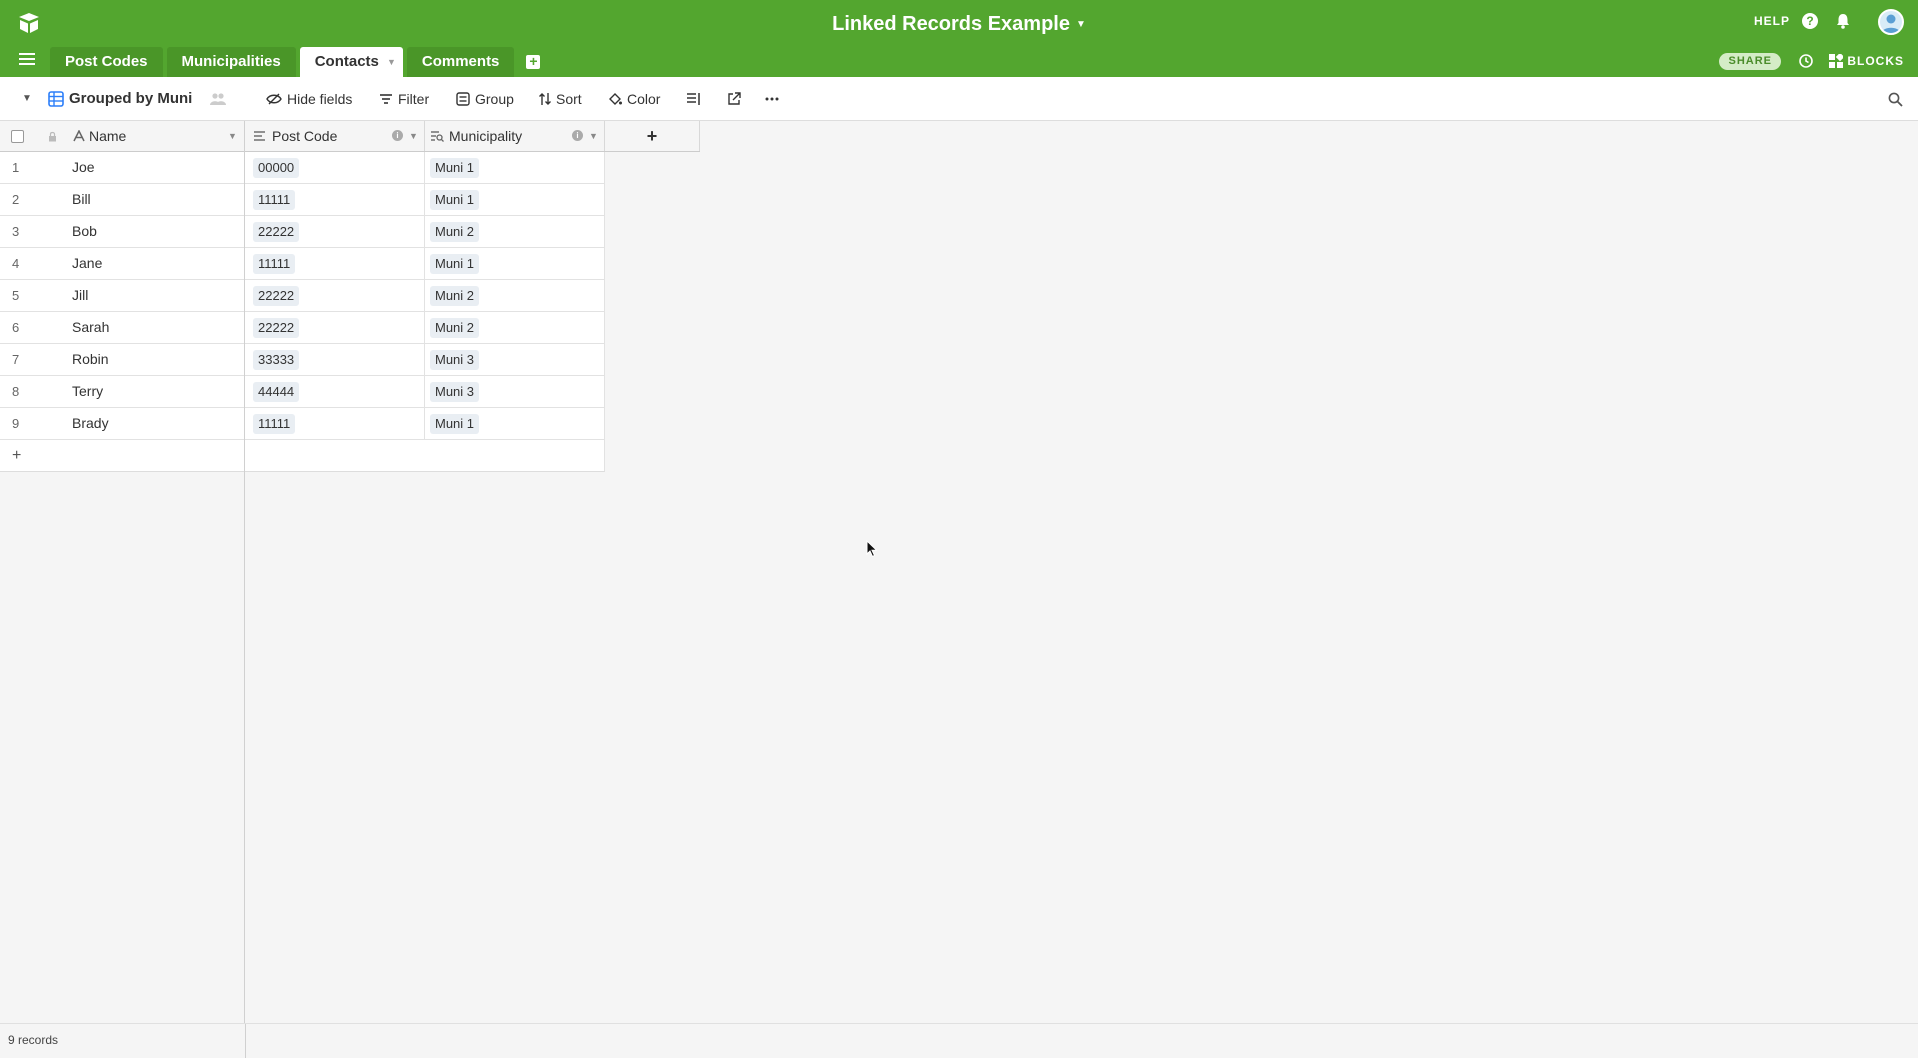  I want to click on table-row: 7 Robin, so click(122, 360).